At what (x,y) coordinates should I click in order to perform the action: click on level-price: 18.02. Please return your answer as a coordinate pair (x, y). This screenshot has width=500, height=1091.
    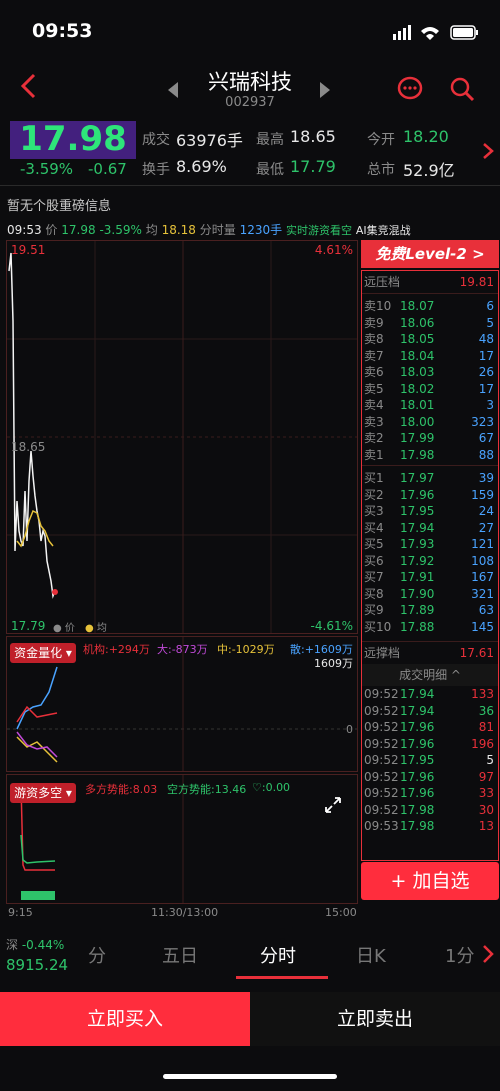
    Looking at the image, I should click on (417, 388).